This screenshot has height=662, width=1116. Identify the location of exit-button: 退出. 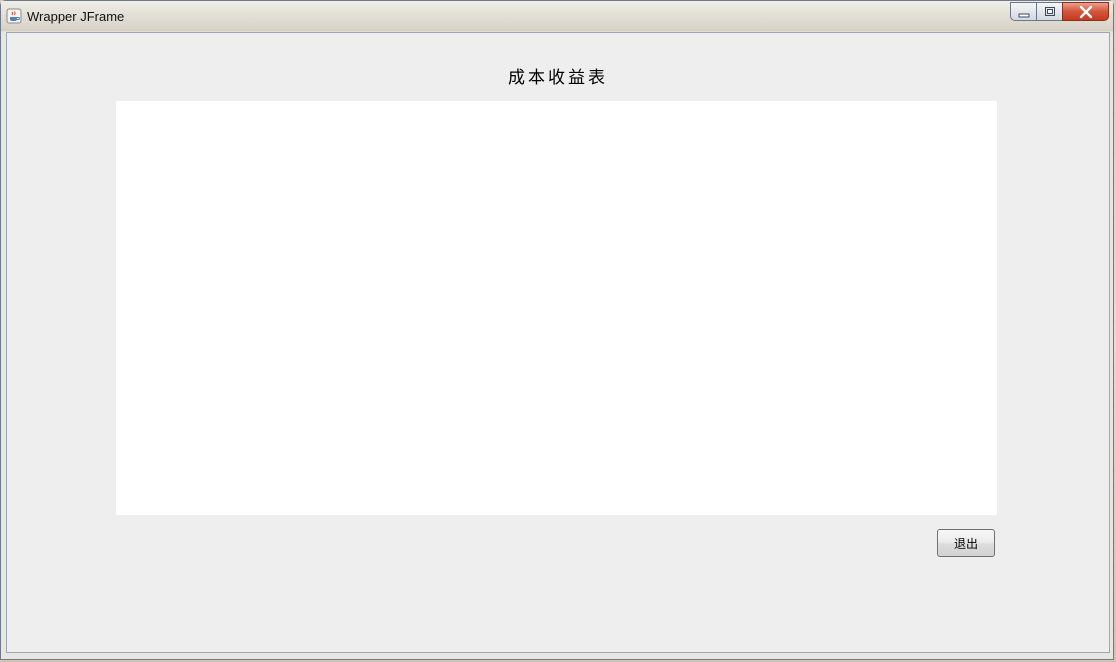
(966, 543).